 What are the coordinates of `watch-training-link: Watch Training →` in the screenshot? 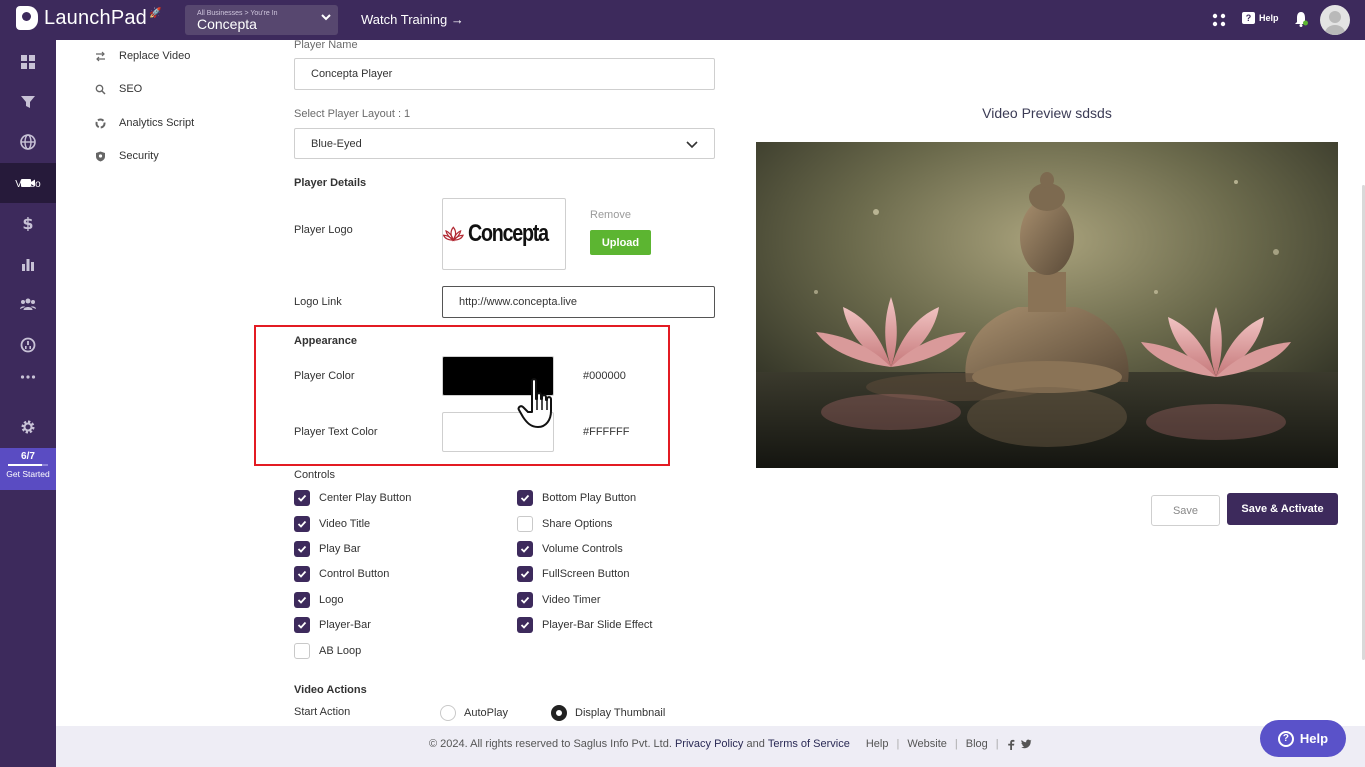 It's located at (412, 19).